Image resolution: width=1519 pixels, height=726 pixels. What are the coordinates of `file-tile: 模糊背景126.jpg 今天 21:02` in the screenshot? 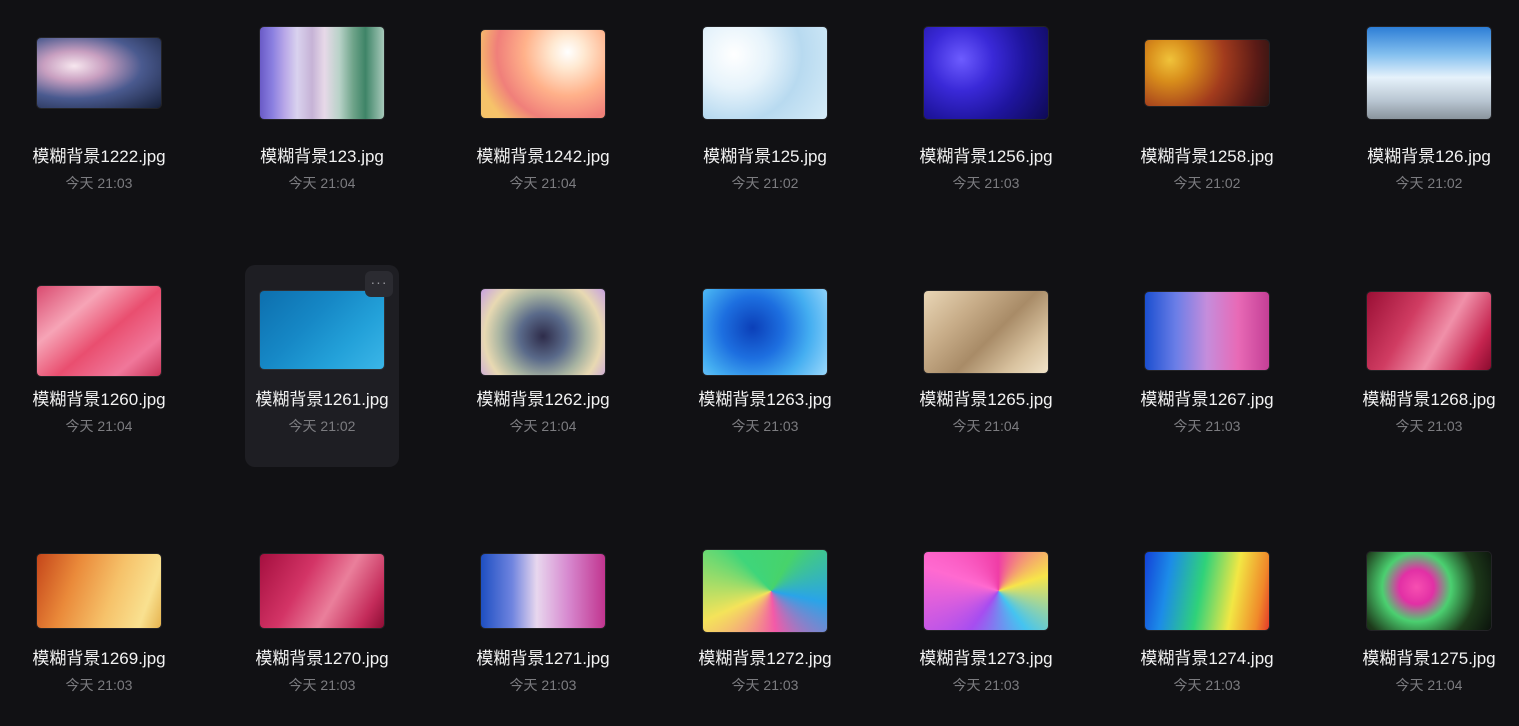 It's located at (1429, 123).